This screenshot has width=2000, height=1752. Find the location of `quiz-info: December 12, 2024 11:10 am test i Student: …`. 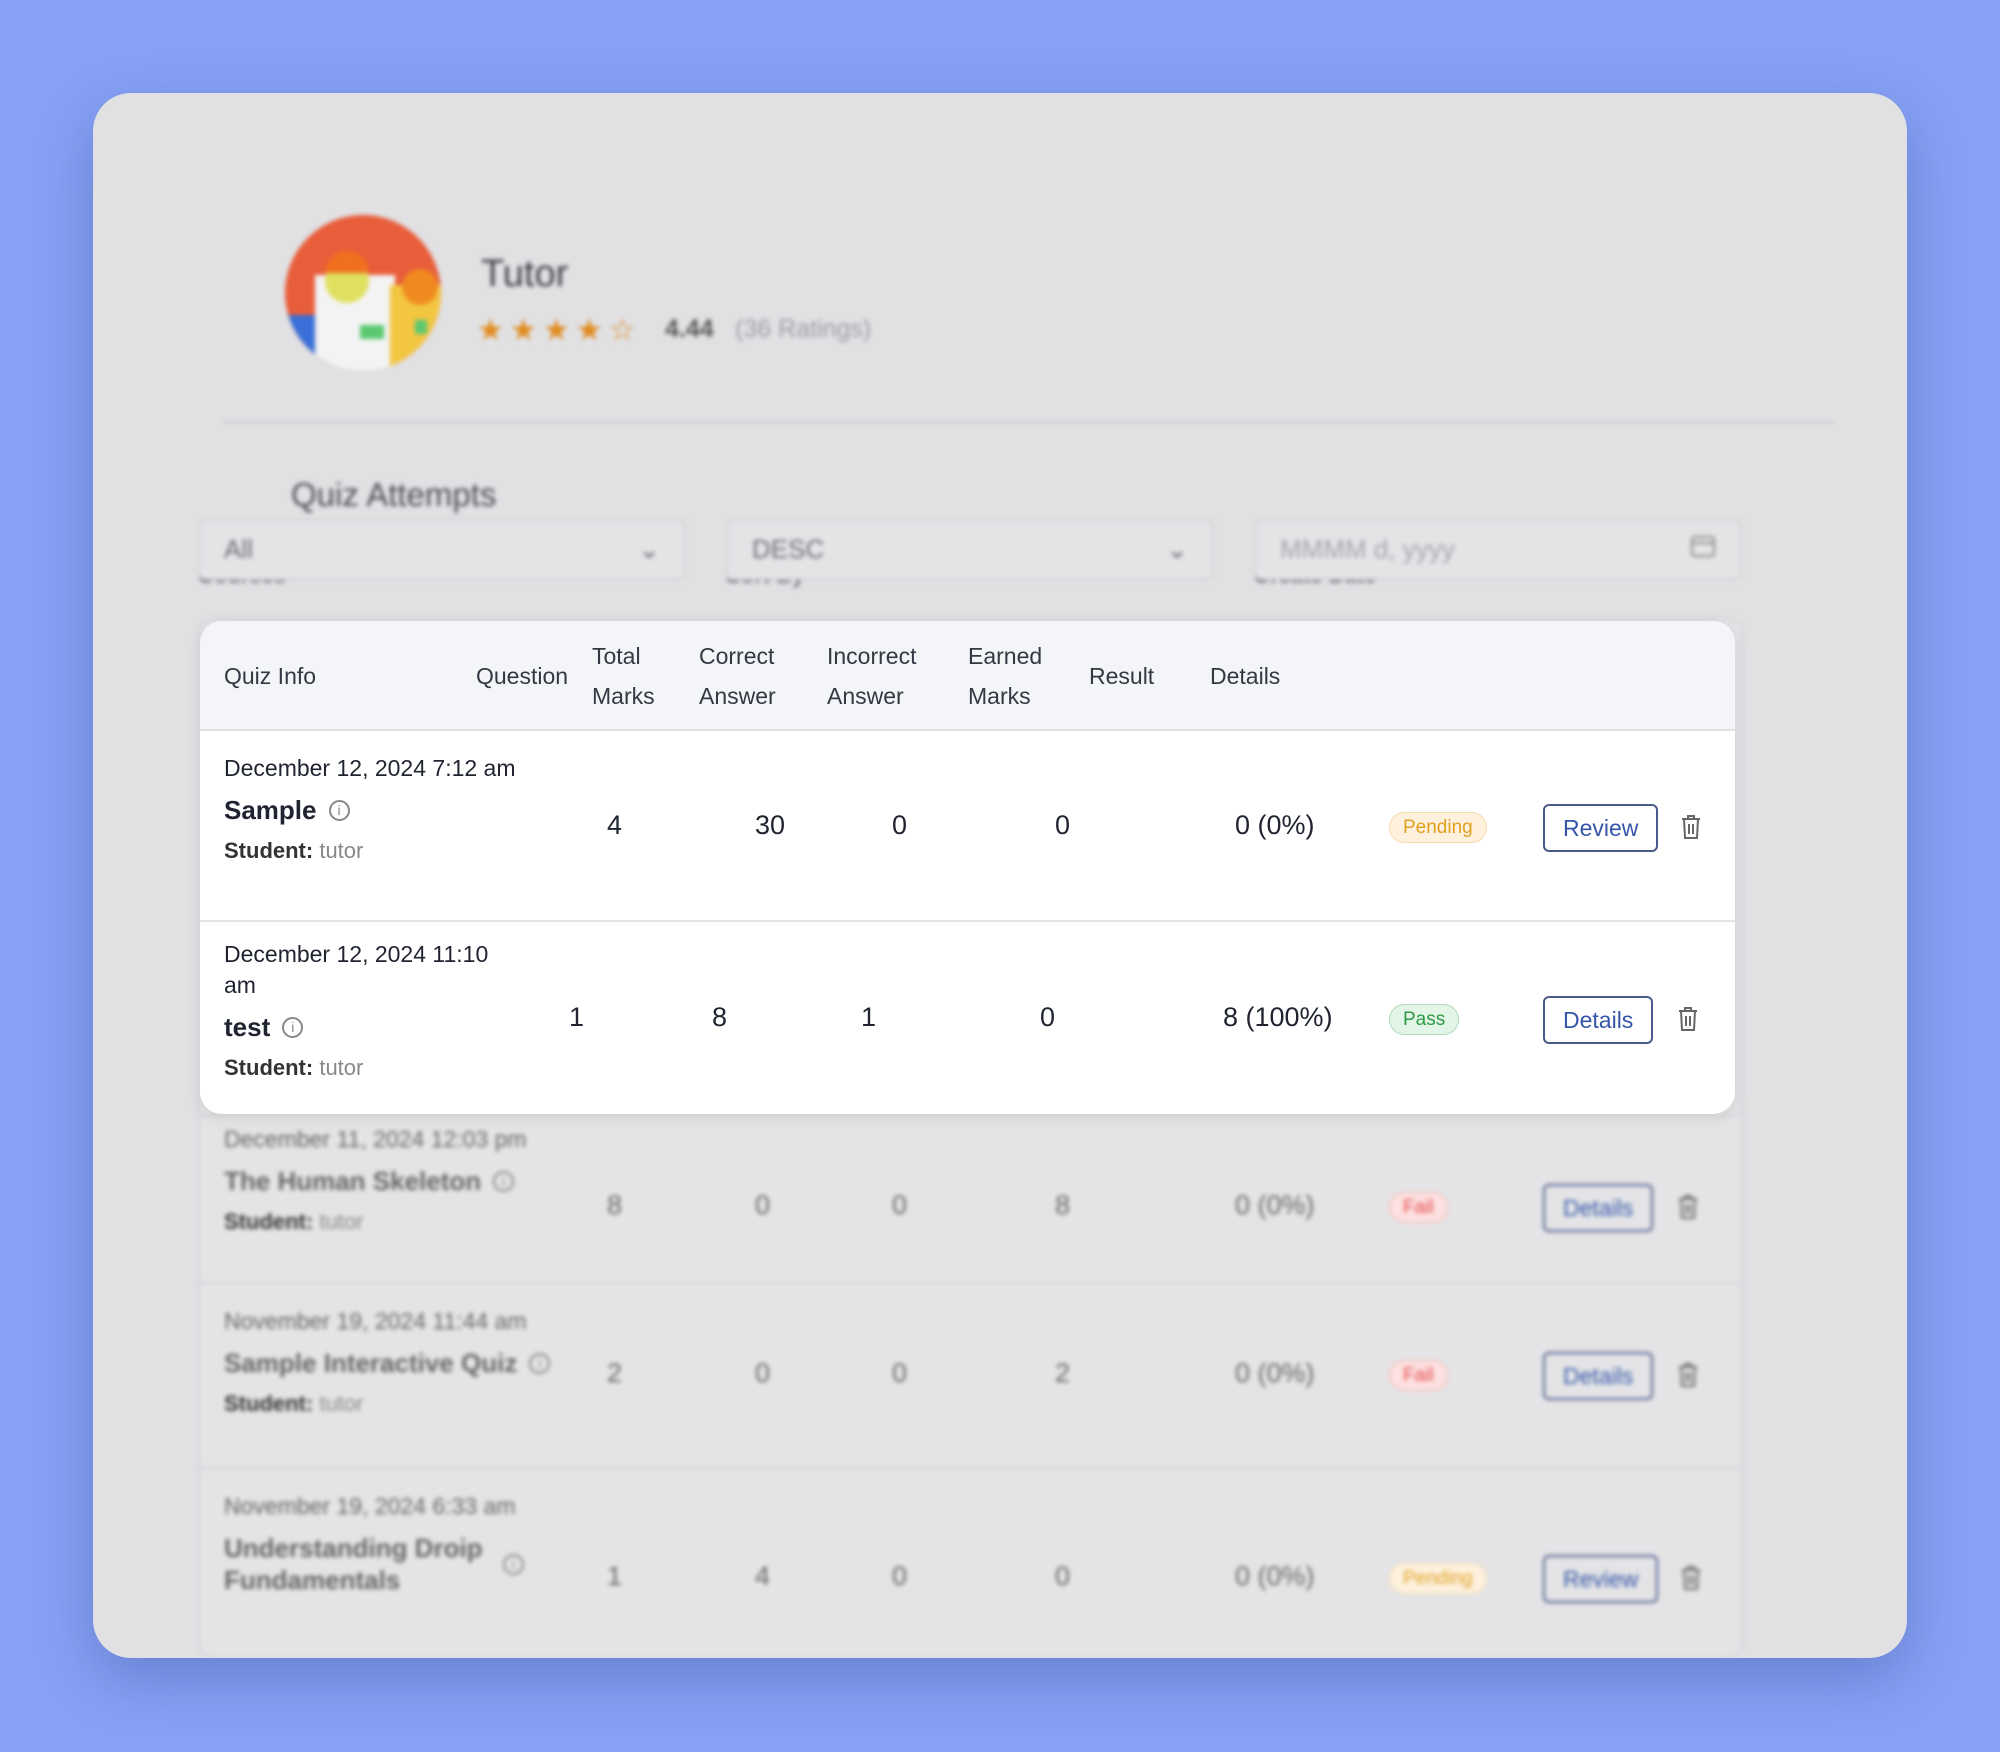

quiz-info: December 12, 2024 11:10 am test i Student: … is located at coordinates (361, 1010).